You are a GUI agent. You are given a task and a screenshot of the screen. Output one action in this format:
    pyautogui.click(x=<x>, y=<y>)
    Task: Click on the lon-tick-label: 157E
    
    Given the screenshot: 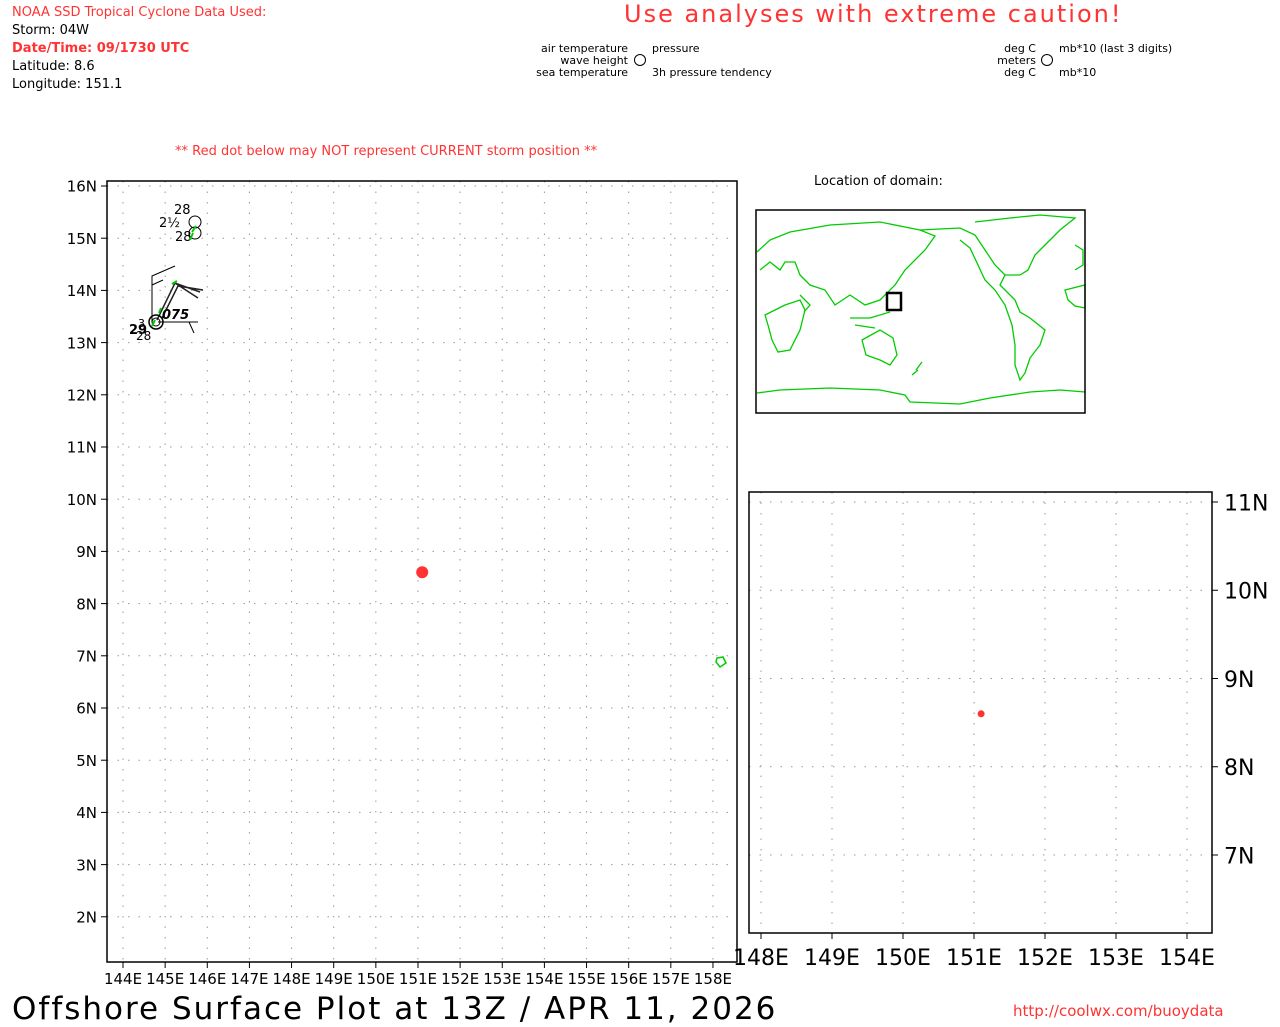 What is the action you would take?
    pyautogui.click(x=671, y=979)
    